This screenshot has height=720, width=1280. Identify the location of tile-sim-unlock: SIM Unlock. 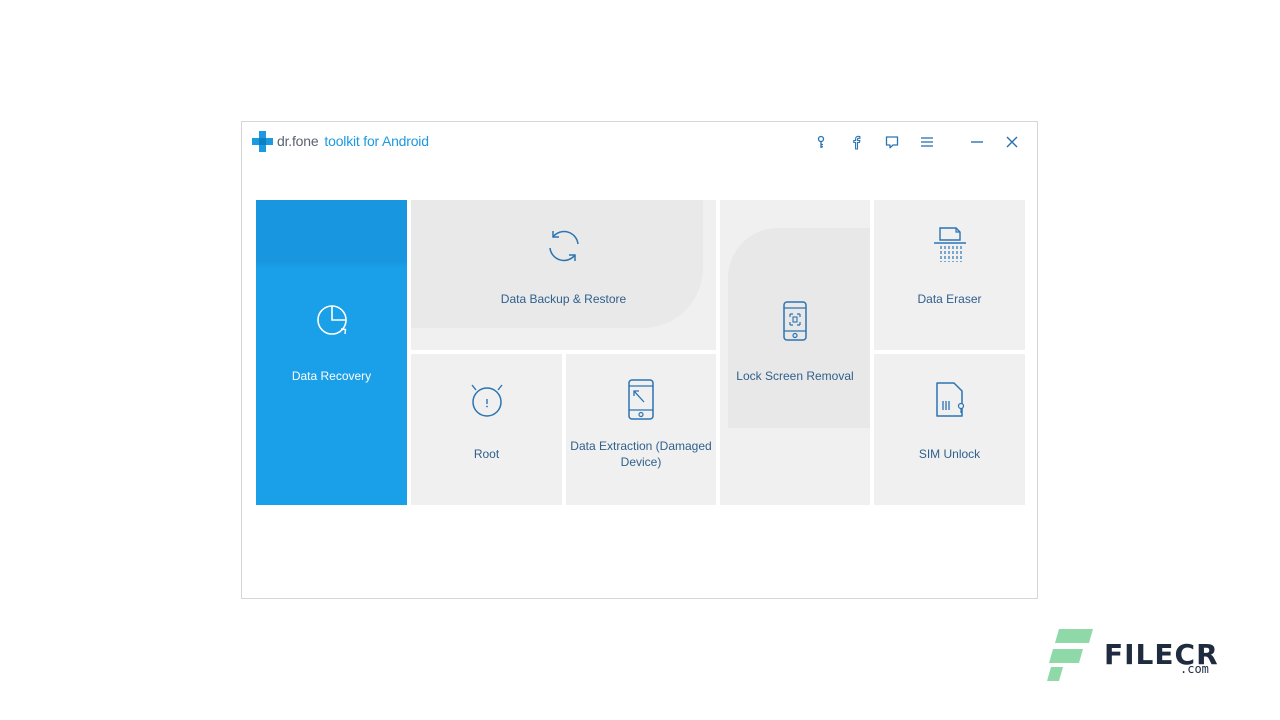
(949, 429).